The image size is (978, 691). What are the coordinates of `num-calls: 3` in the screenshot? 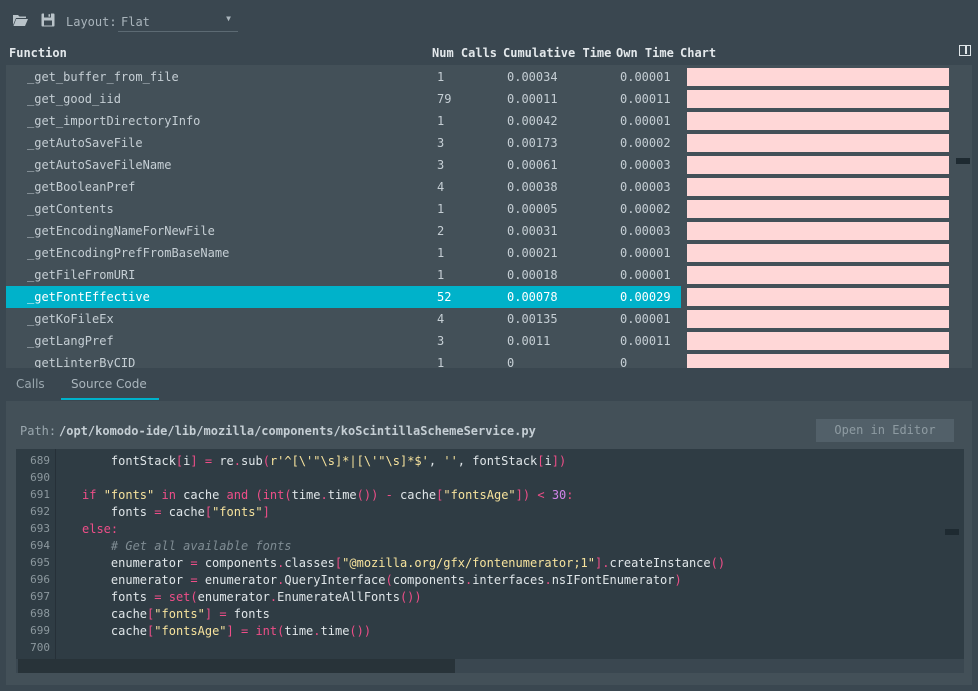 It's located at (440, 165).